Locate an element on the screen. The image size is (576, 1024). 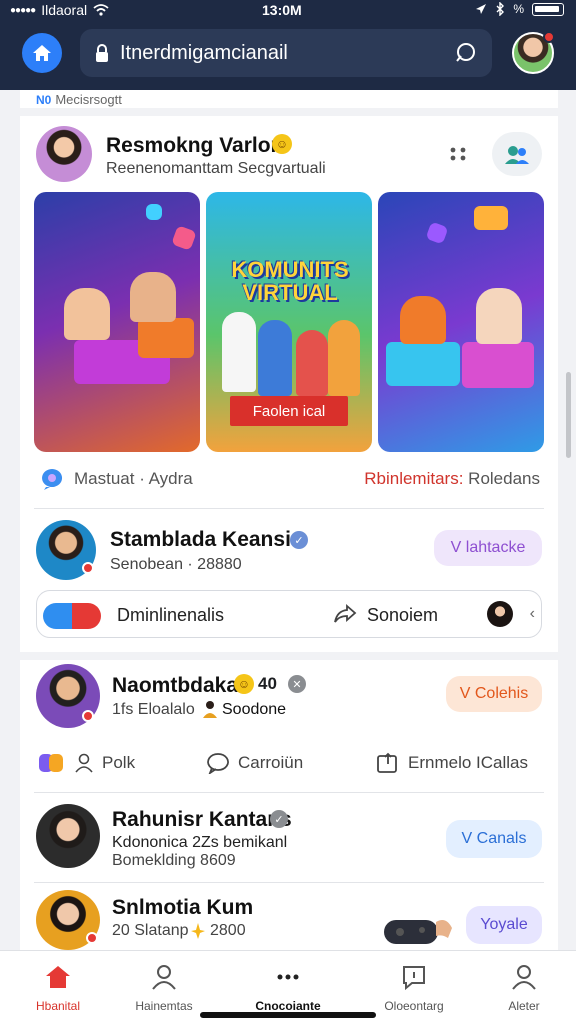
meta-right-highlight: Rbinlemitars: is located at coordinates (414, 478).